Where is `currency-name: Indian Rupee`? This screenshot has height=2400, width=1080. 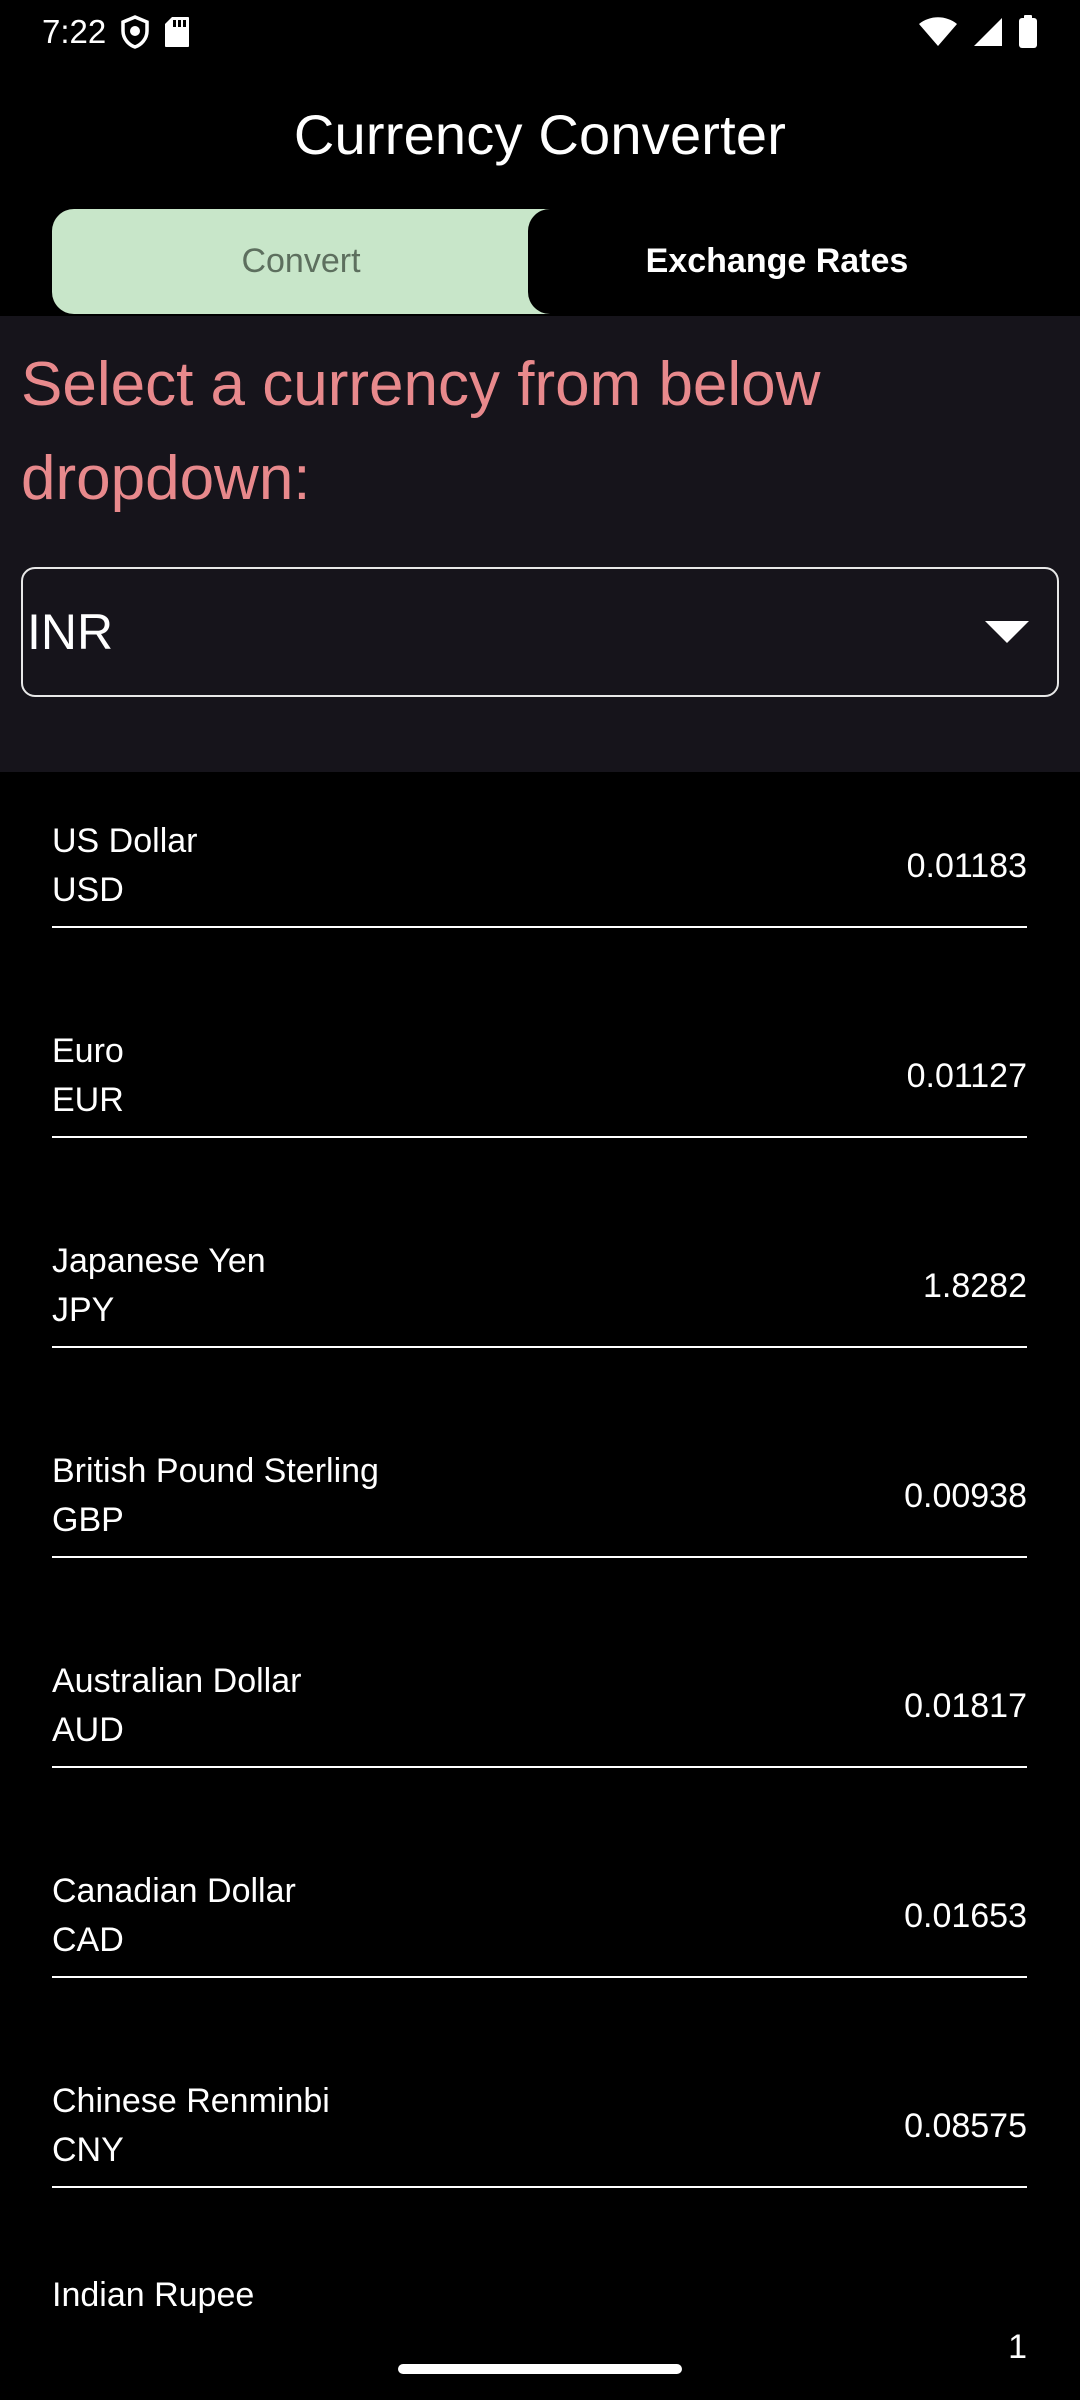 currency-name: Indian Rupee is located at coordinates (153, 2295).